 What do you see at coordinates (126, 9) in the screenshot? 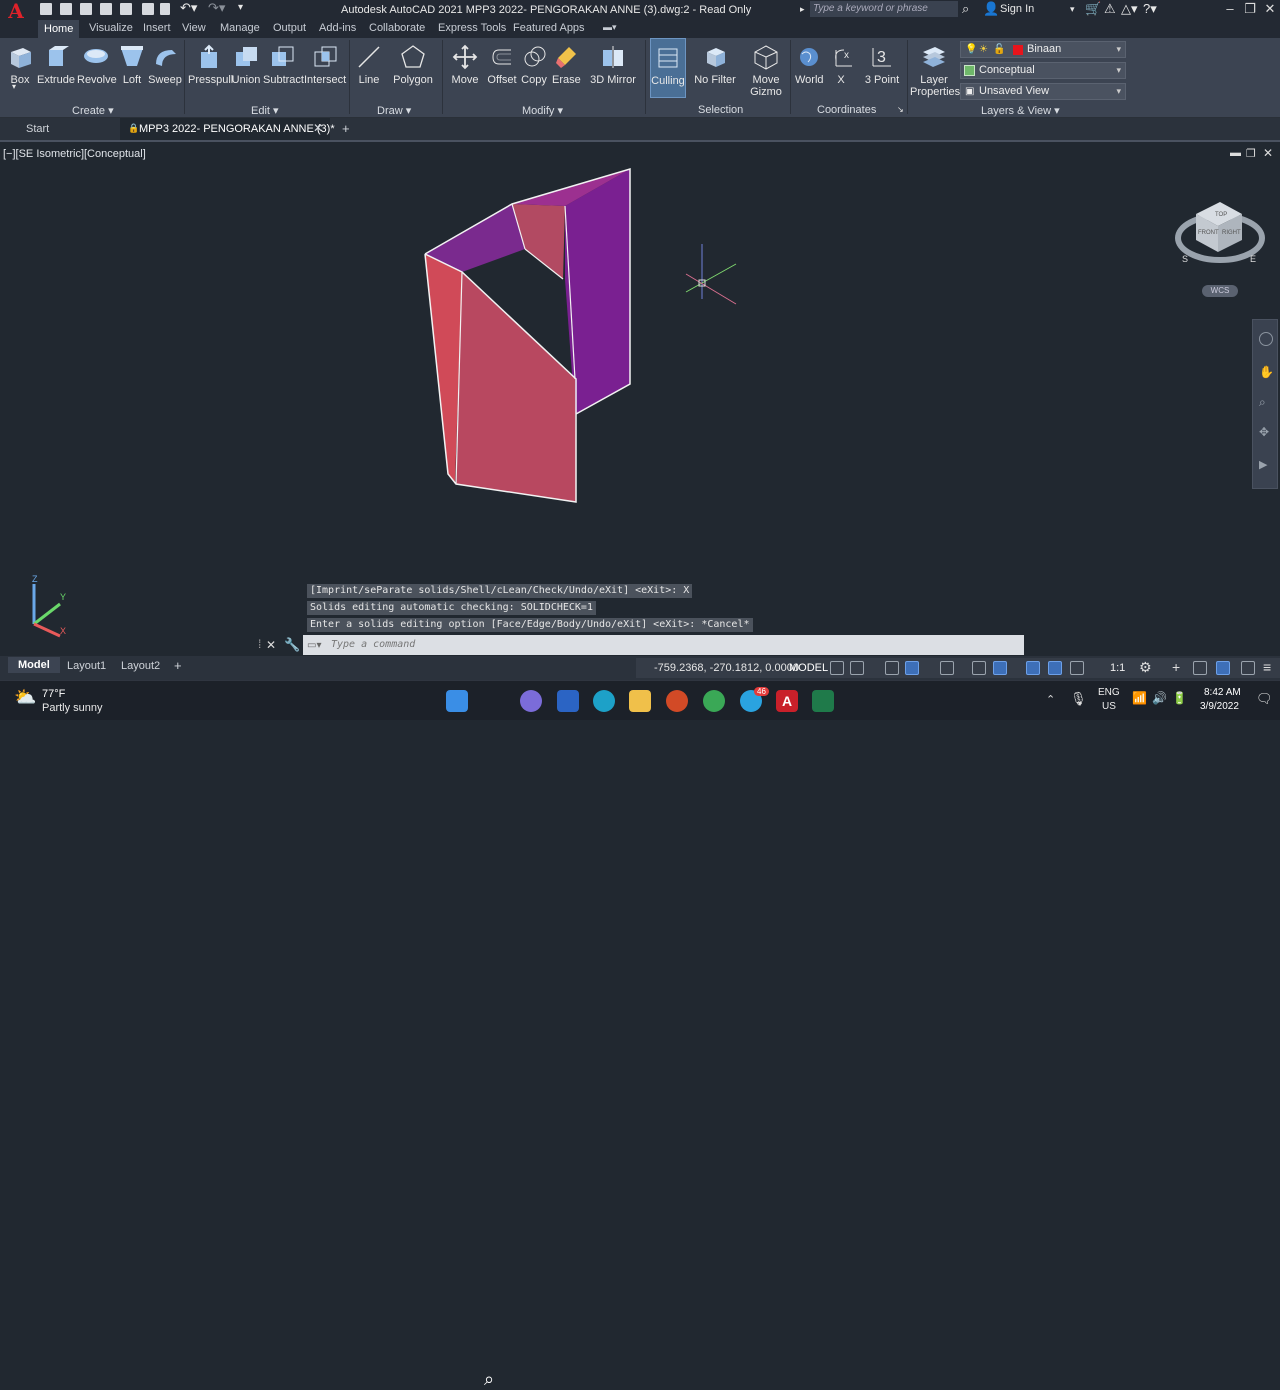
I see `web-mobile-icon` at bounding box center [126, 9].